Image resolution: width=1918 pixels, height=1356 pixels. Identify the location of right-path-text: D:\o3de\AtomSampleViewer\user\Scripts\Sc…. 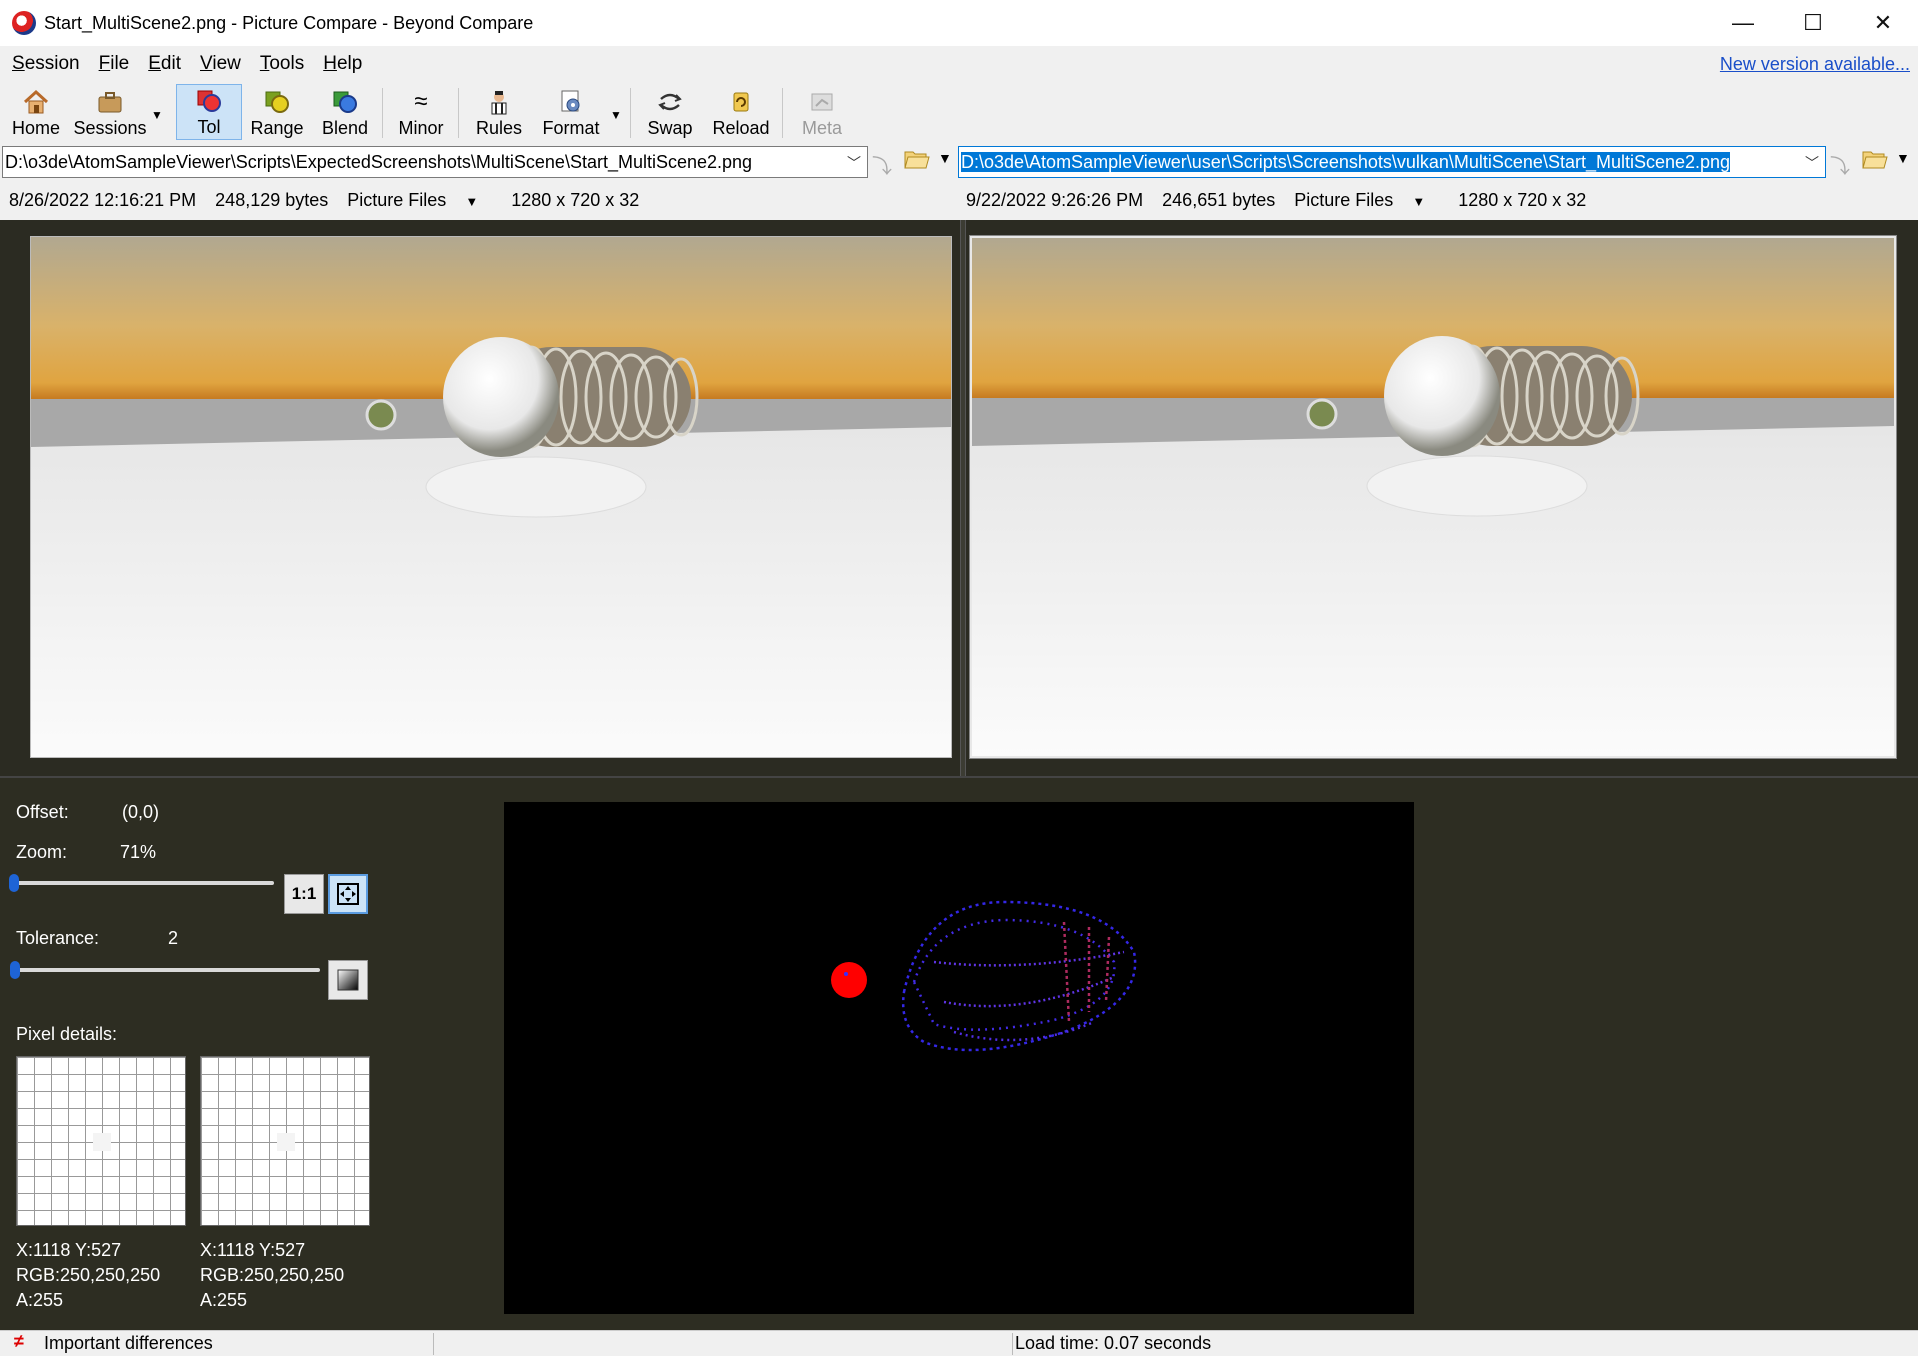
(1346, 162).